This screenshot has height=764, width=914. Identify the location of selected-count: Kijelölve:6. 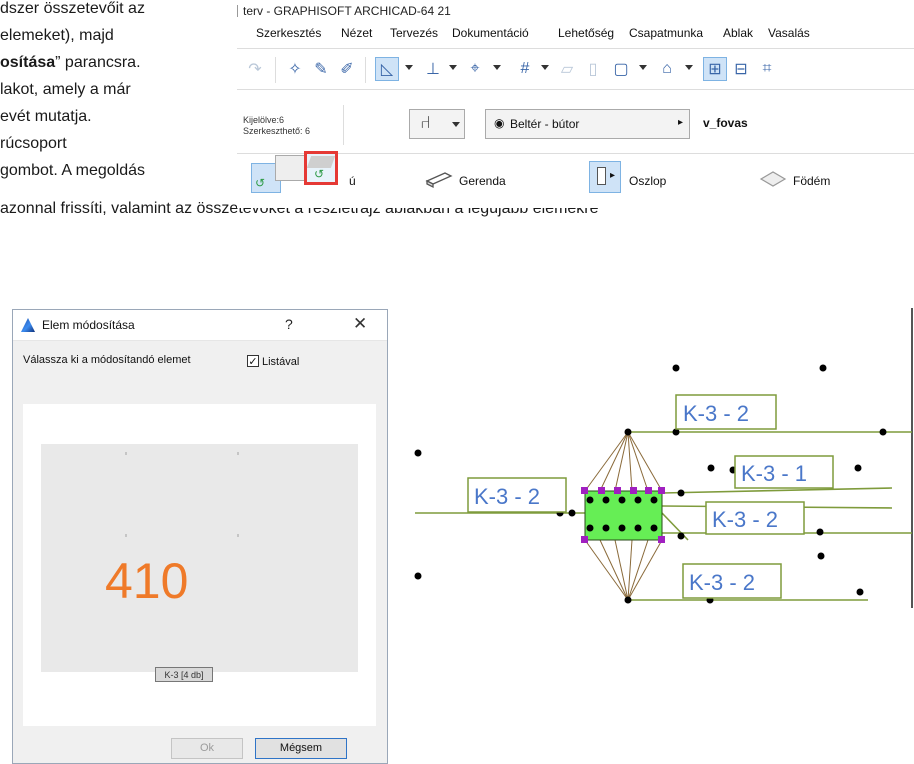
(264, 120).